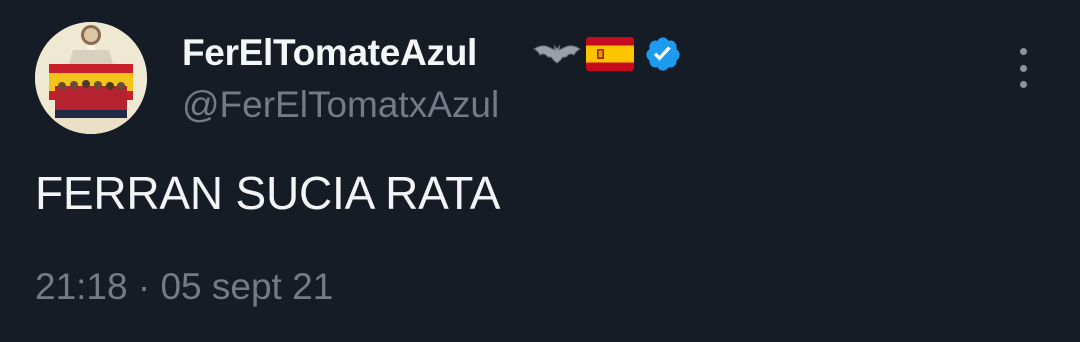 This screenshot has width=1080, height=342. What do you see at coordinates (610, 54) in the screenshot?
I see `spain-flag-icon` at bounding box center [610, 54].